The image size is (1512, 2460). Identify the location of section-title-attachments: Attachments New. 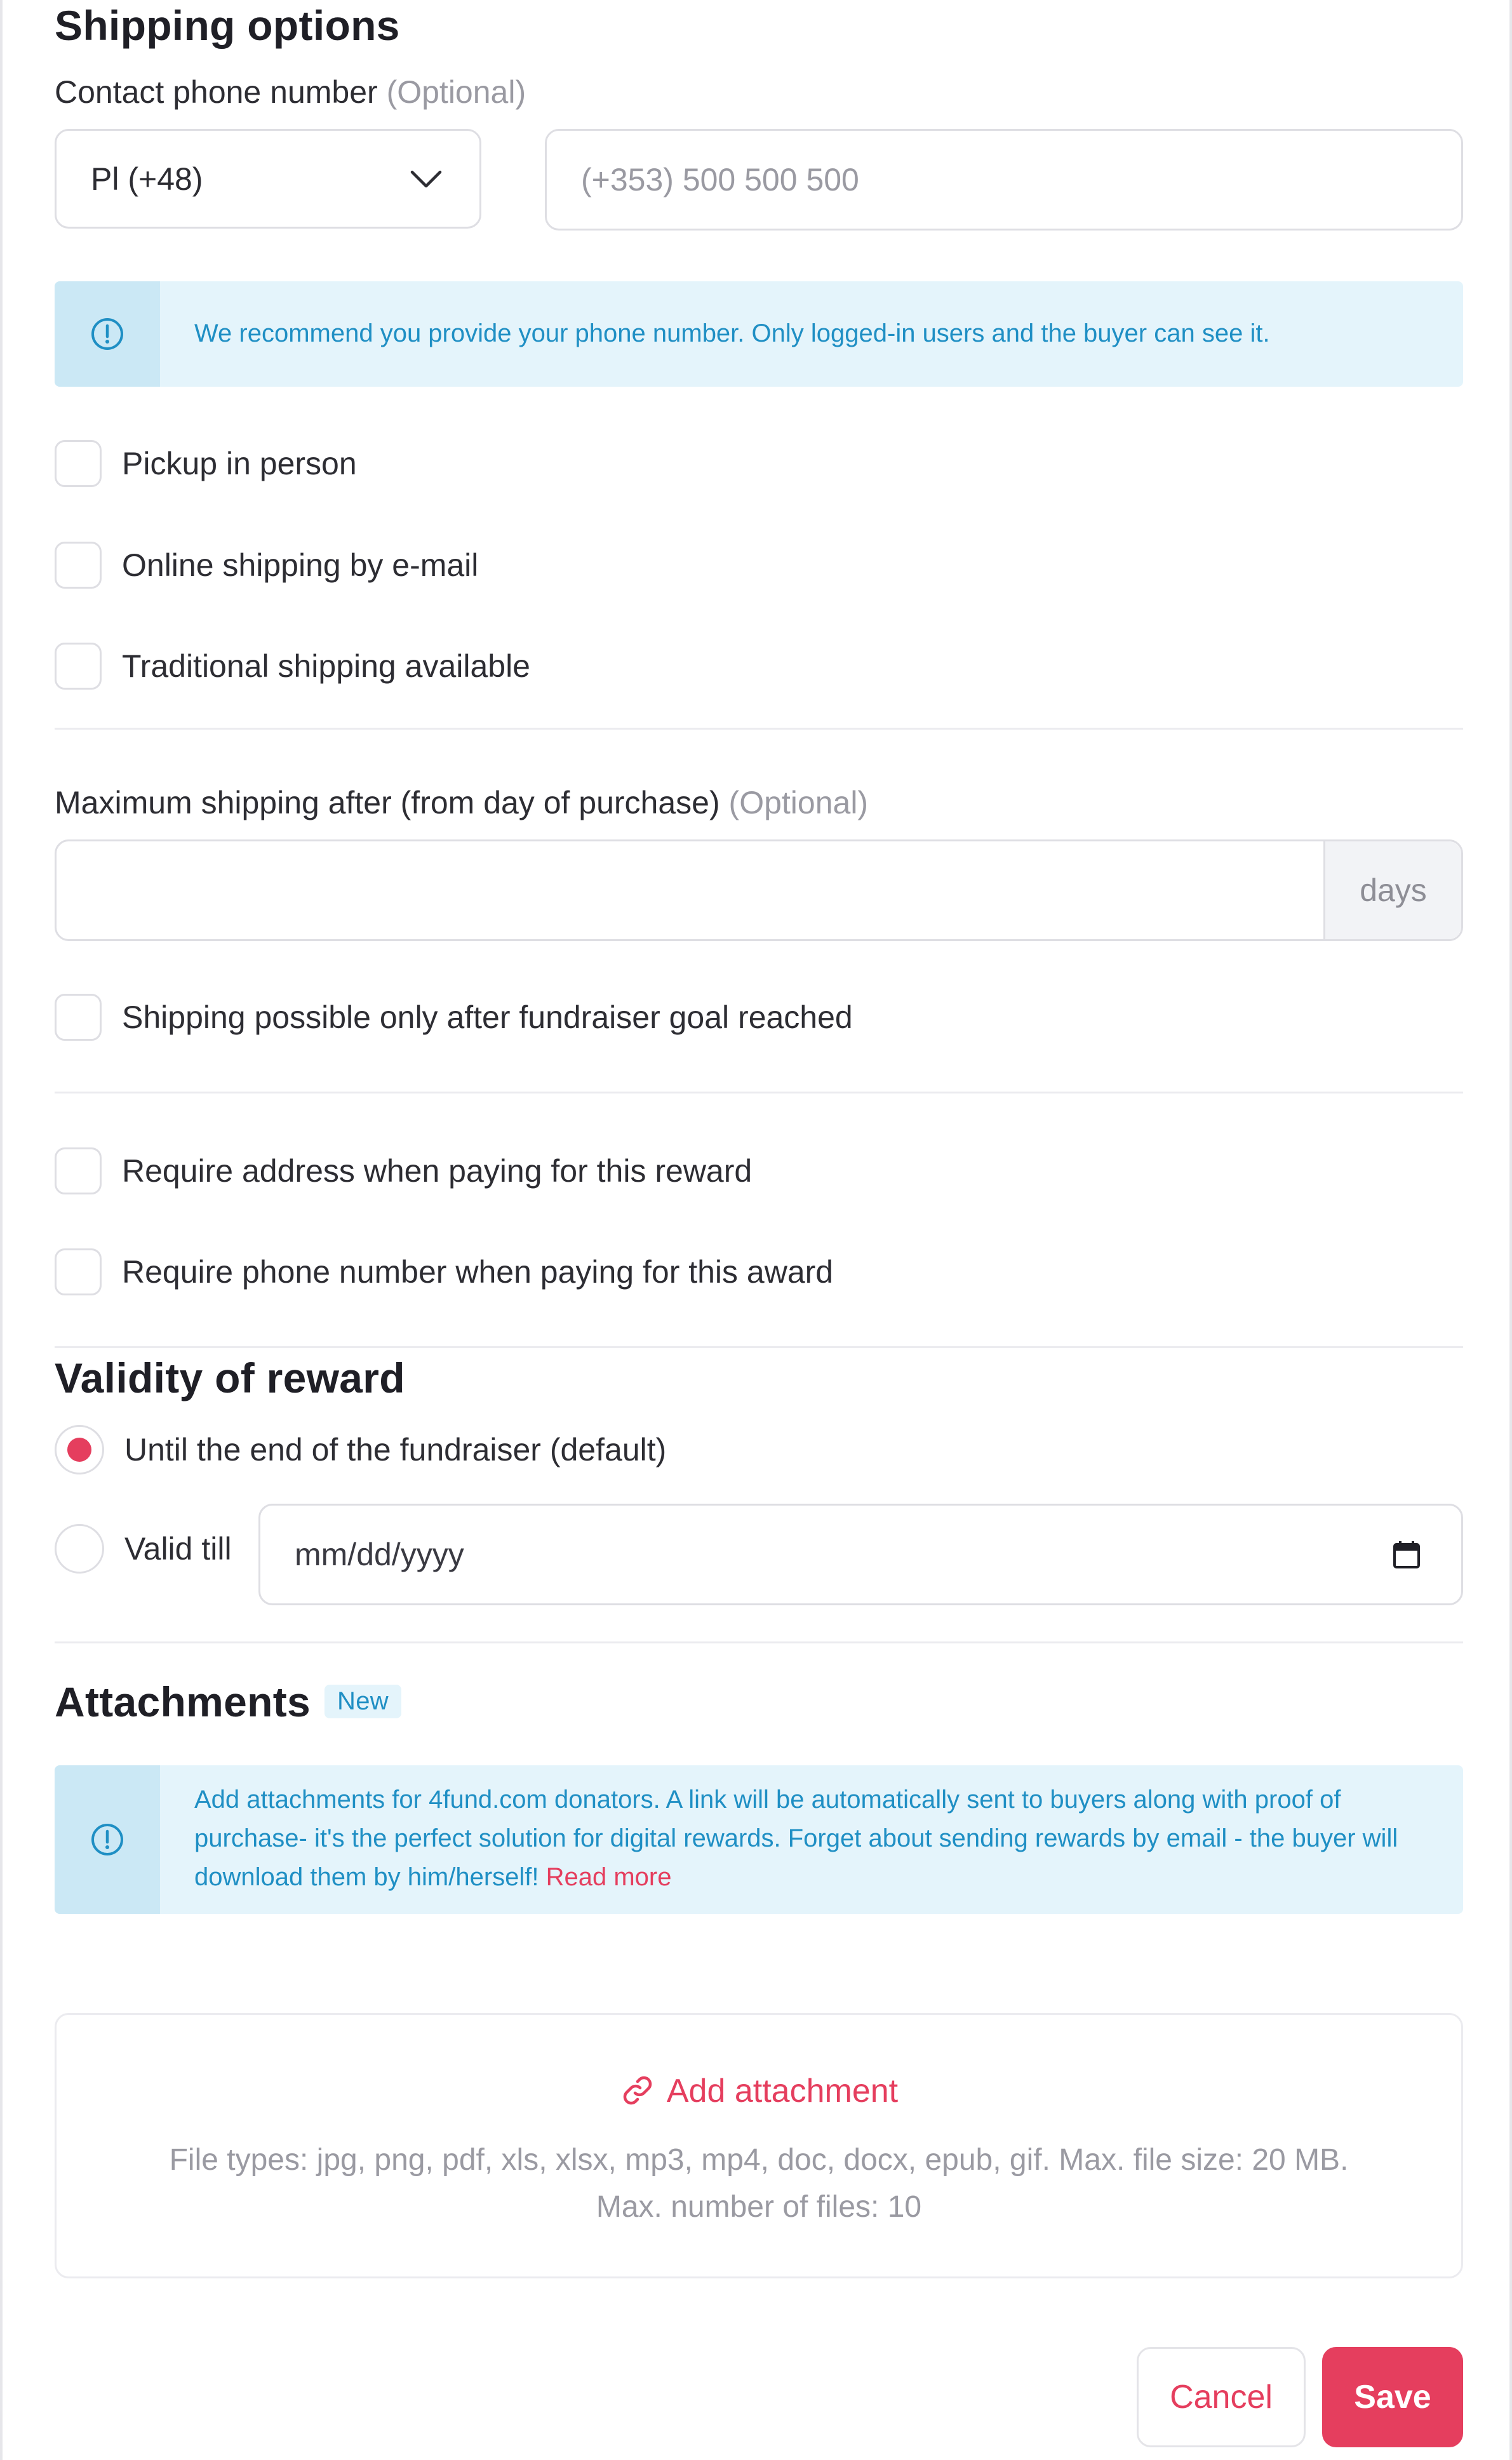
(228, 1702).